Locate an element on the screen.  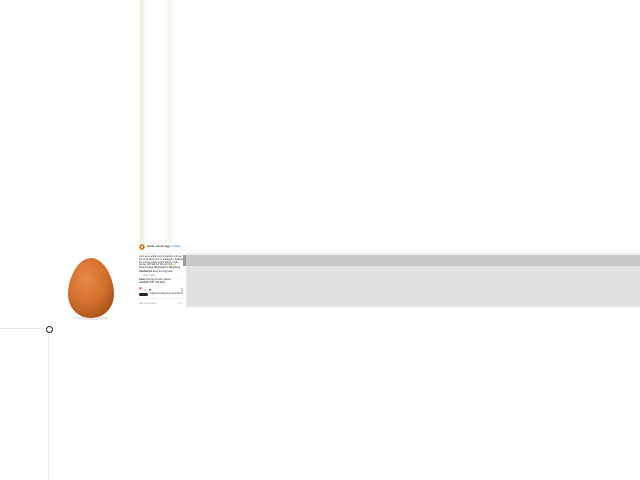
avatar is located at coordinates (142, 247).